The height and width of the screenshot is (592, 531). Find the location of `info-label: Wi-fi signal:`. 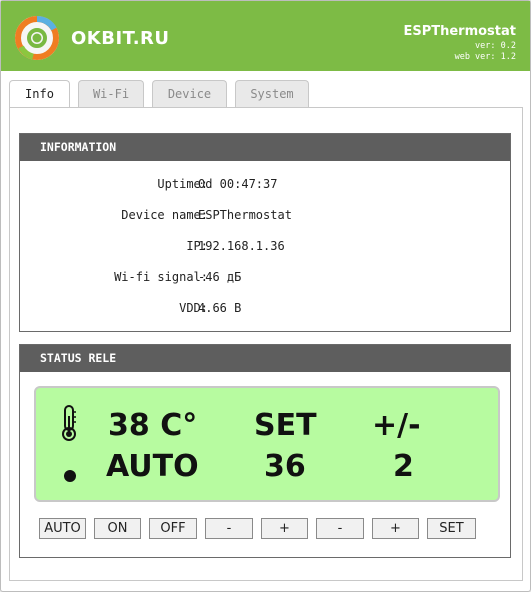

info-label: Wi-fi signal: is located at coordinates (161, 277).